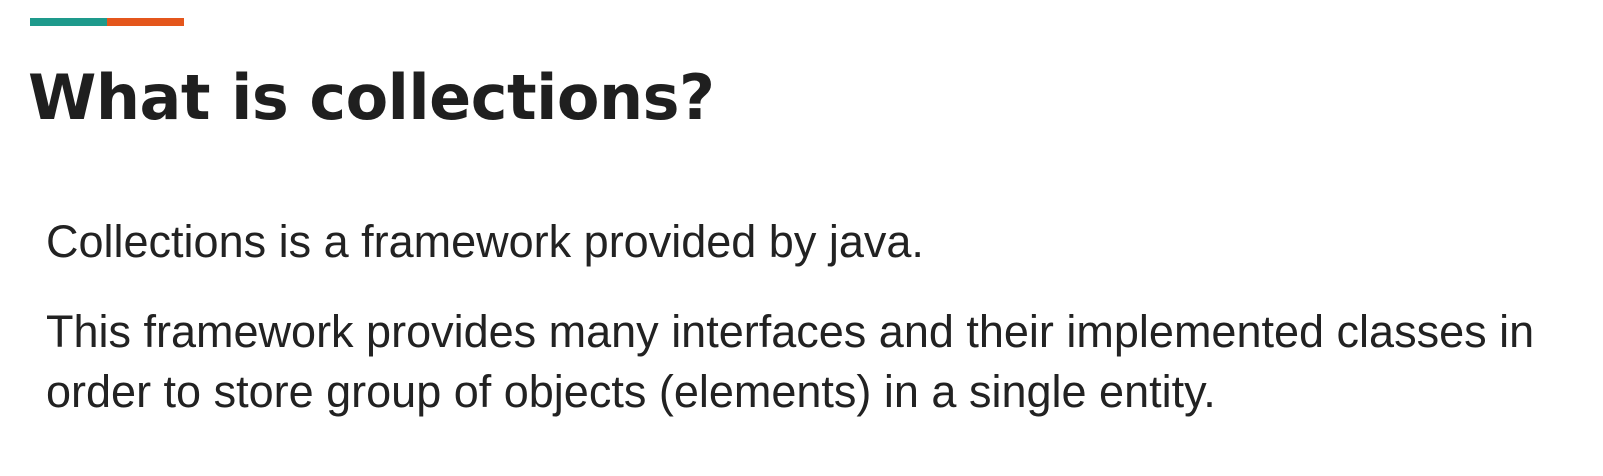 This screenshot has width=1603, height=476. I want to click on slide-title: What is collections?, so click(371, 97).